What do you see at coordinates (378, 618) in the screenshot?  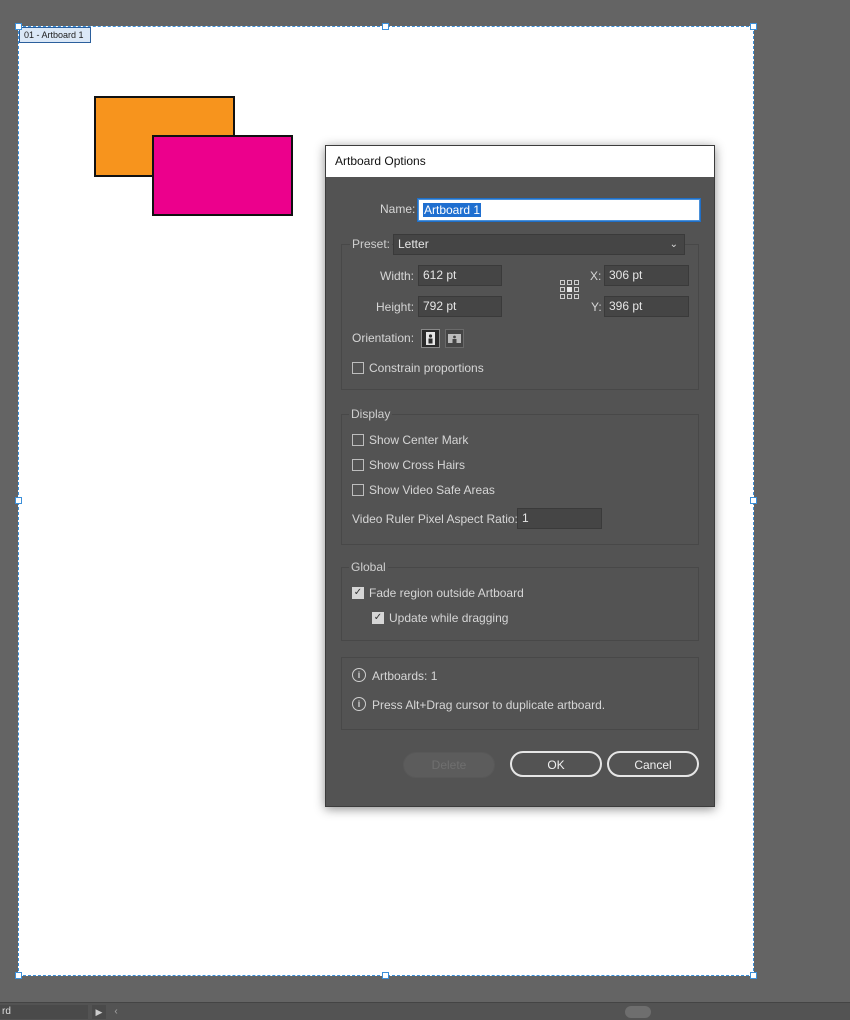 I see `update-while-dragging-checkbox: ✓` at bounding box center [378, 618].